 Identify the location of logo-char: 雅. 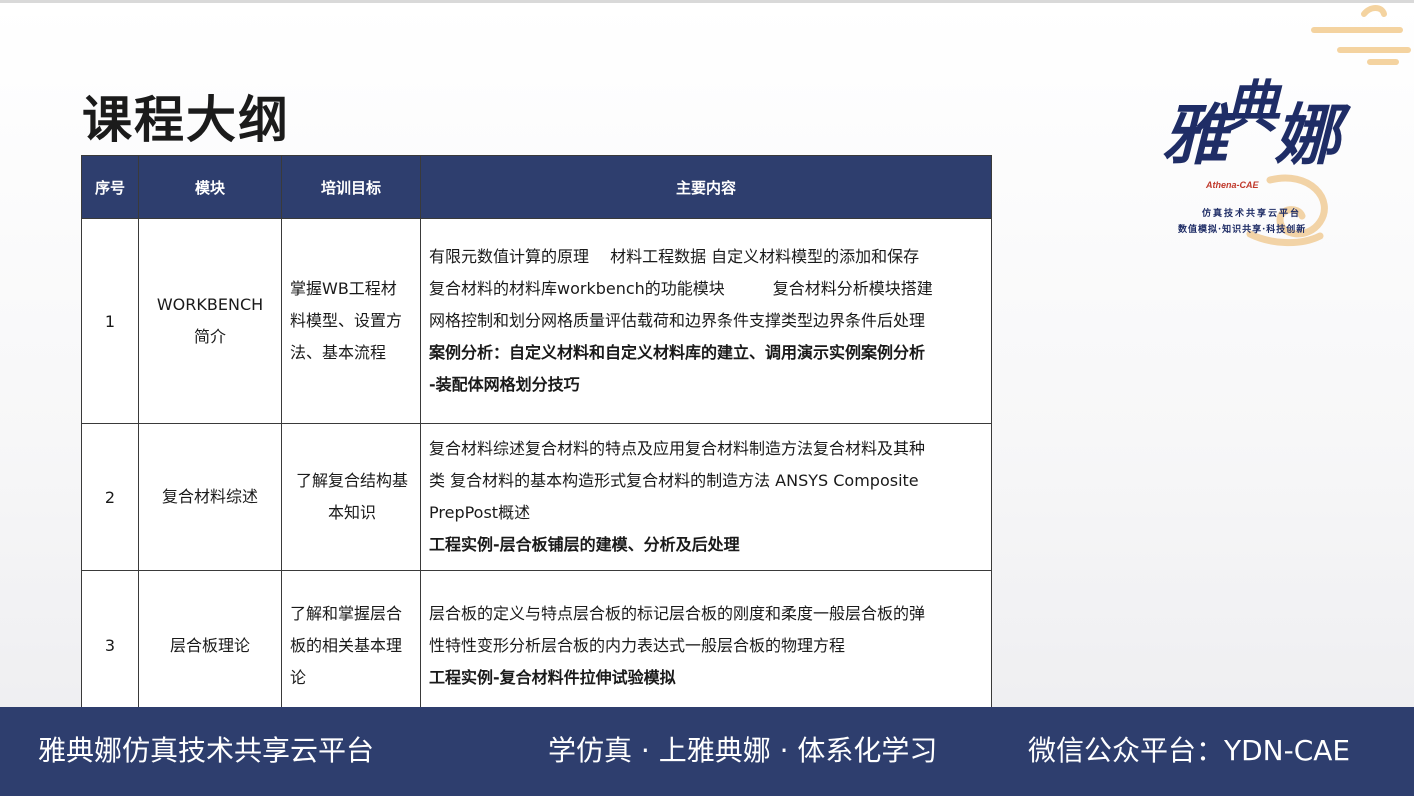
(1195, 135).